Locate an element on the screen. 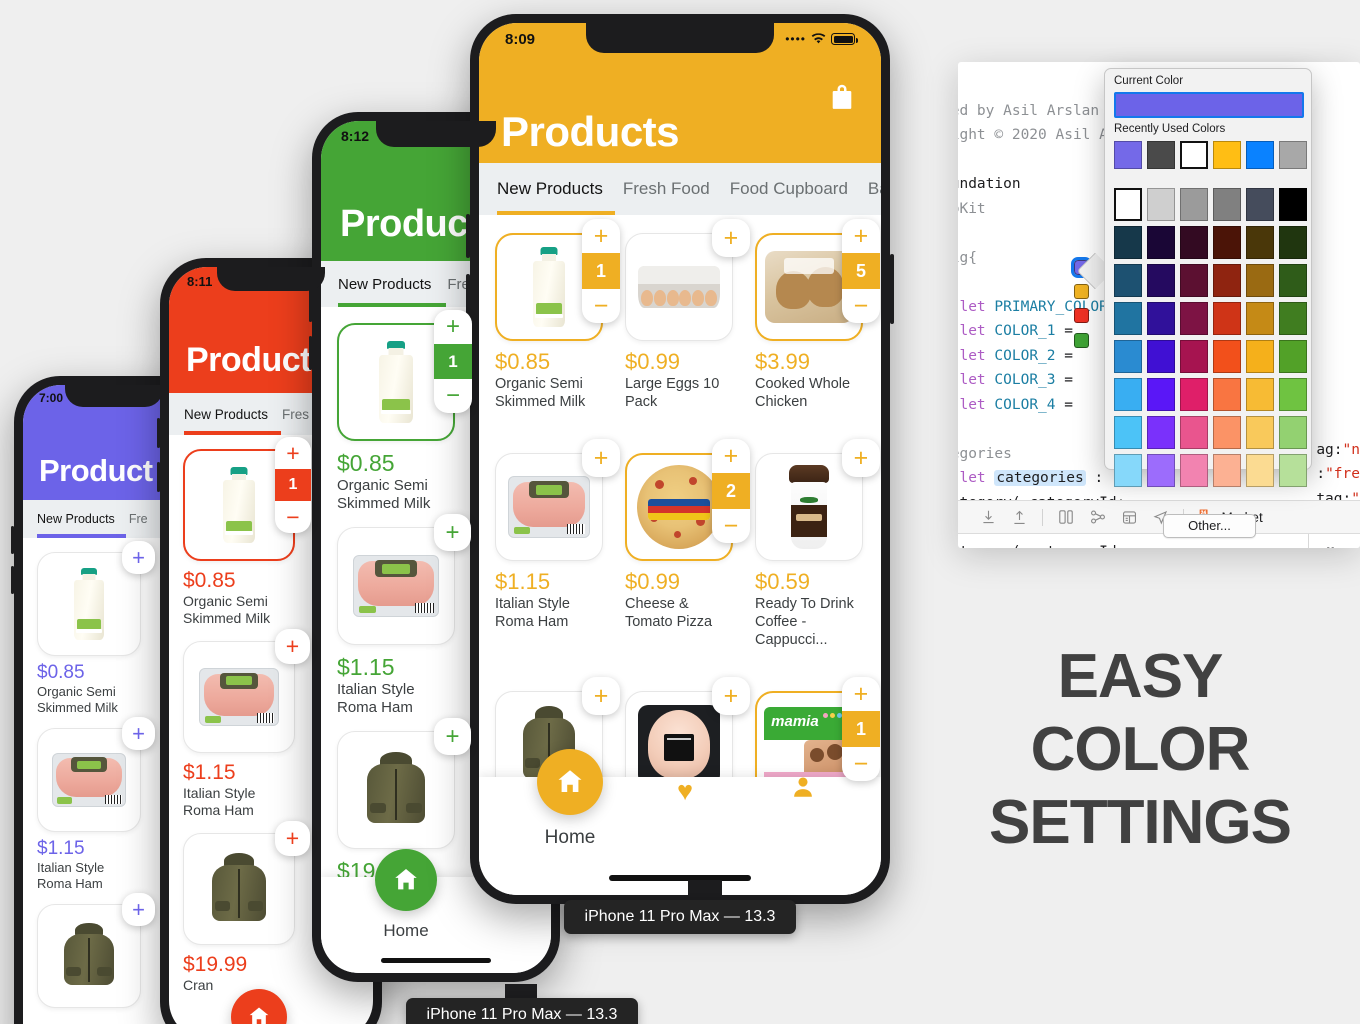  cart-icon is located at coordinates (842, 99).